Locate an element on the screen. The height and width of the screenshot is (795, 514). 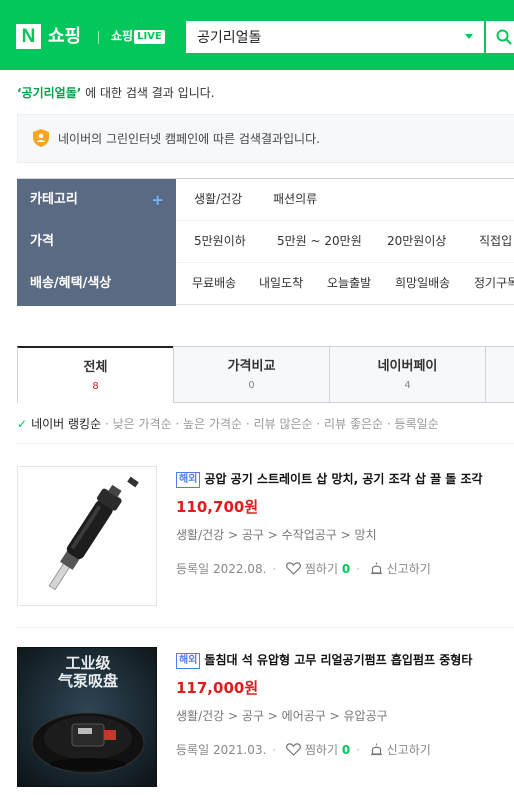
product-image: 工业级 气泵吸盘 is located at coordinates (87, 717).